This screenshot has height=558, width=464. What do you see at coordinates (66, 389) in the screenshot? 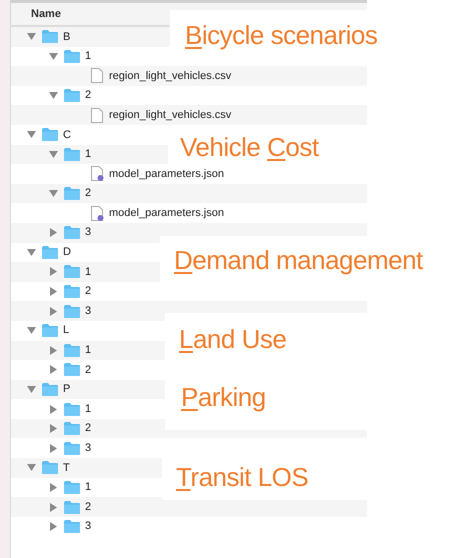
I see `folder-name: P` at bounding box center [66, 389].